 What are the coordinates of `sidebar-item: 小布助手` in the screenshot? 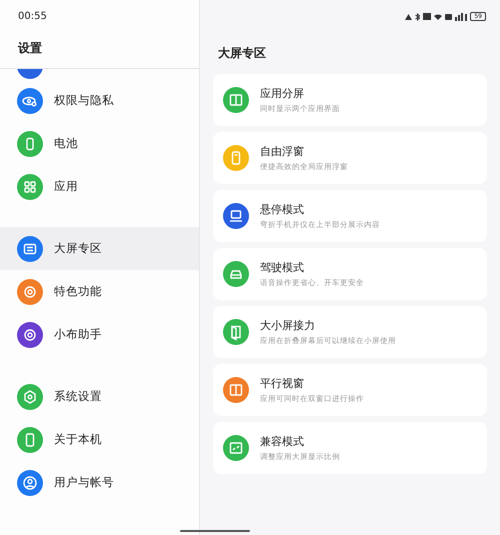 It's located at (99, 334).